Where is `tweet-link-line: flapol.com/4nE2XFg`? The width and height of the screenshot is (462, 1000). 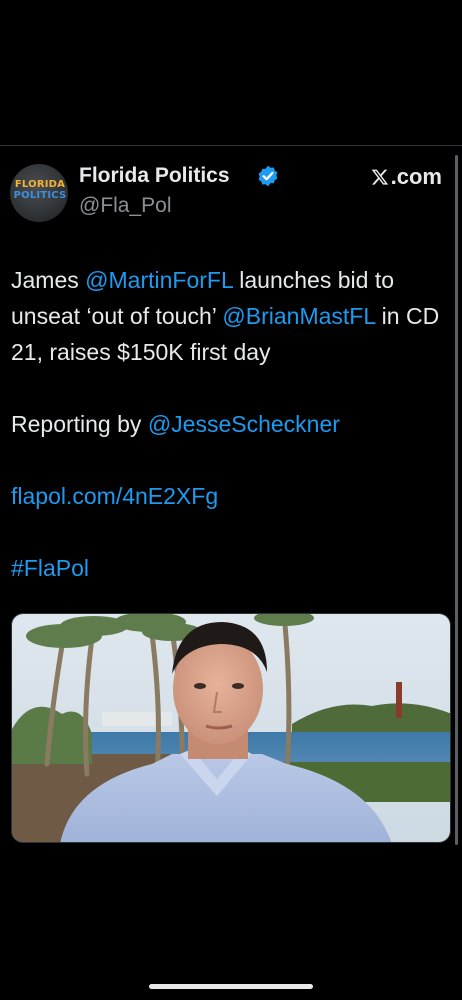
tweet-link-line: flapol.com/4nE2XFg is located at coordinates (231, 496).